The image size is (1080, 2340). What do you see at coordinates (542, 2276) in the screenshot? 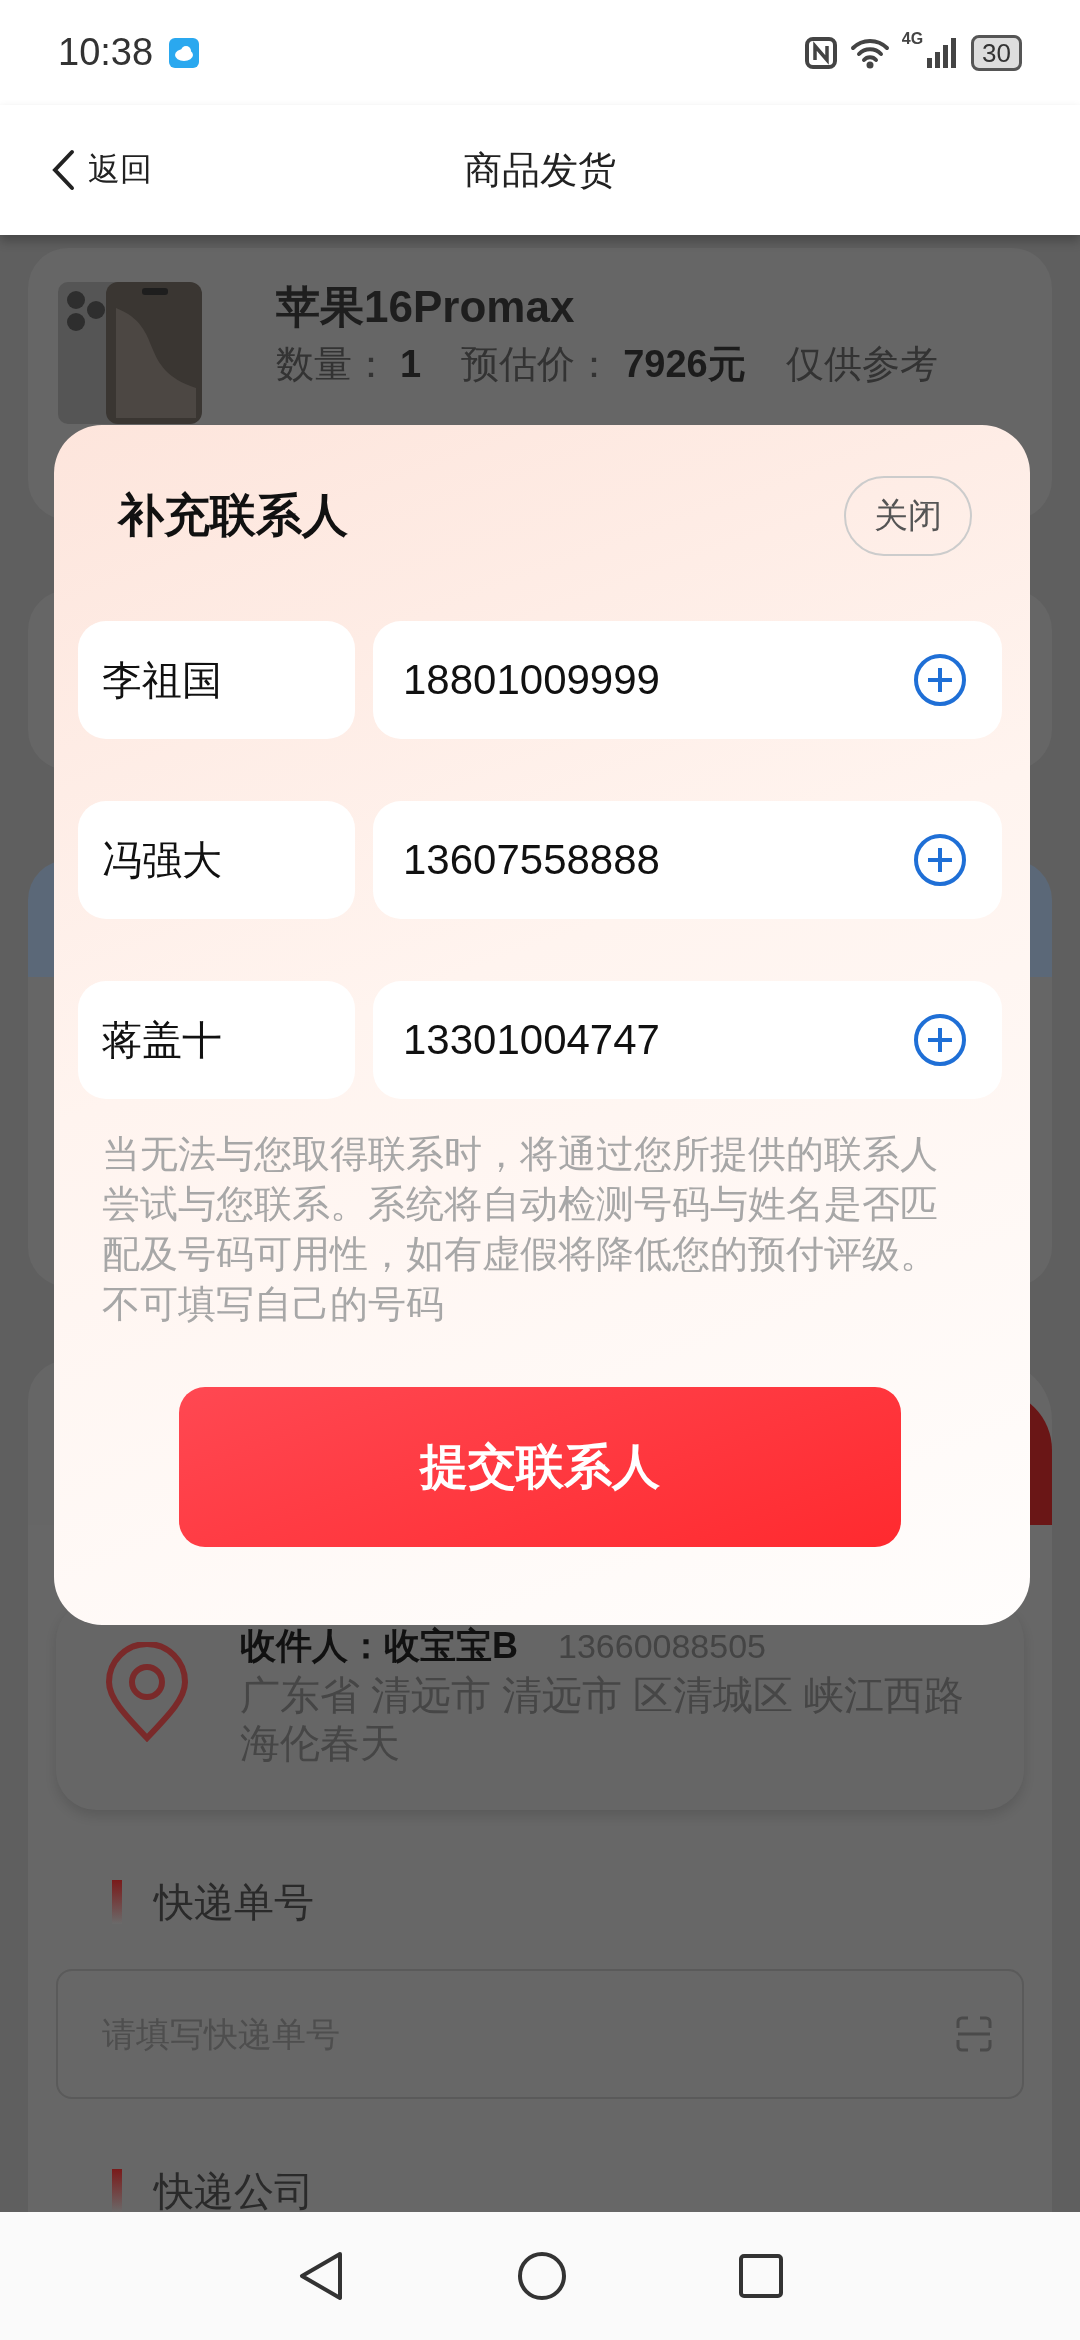
I see `home-nav-icon` at bounding box center [542, 2276].